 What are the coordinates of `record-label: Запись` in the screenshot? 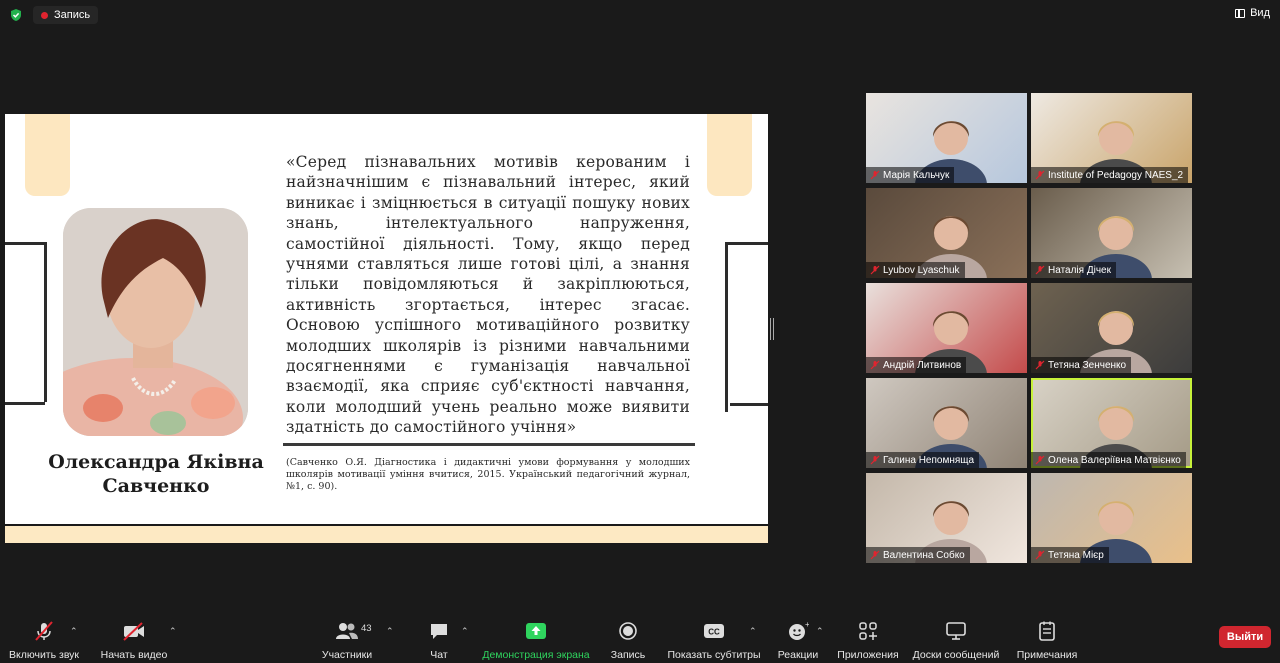 It's located at (628, 655).